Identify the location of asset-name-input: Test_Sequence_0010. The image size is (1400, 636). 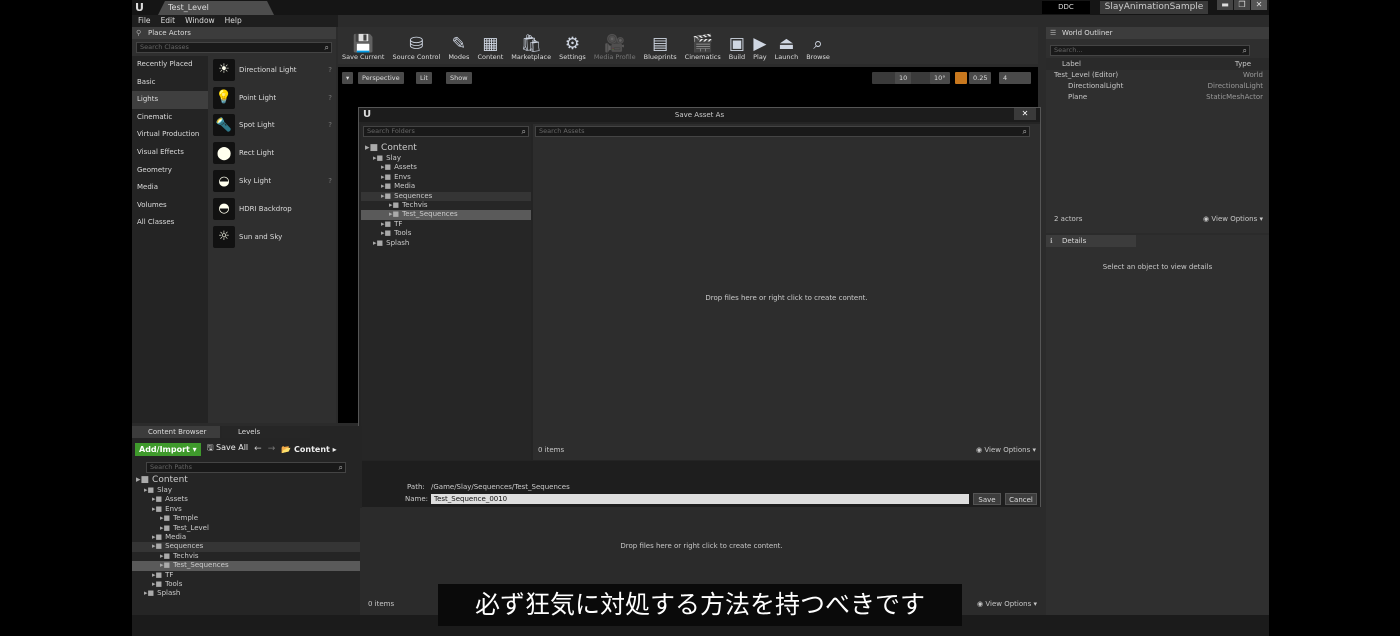
(700, 499).